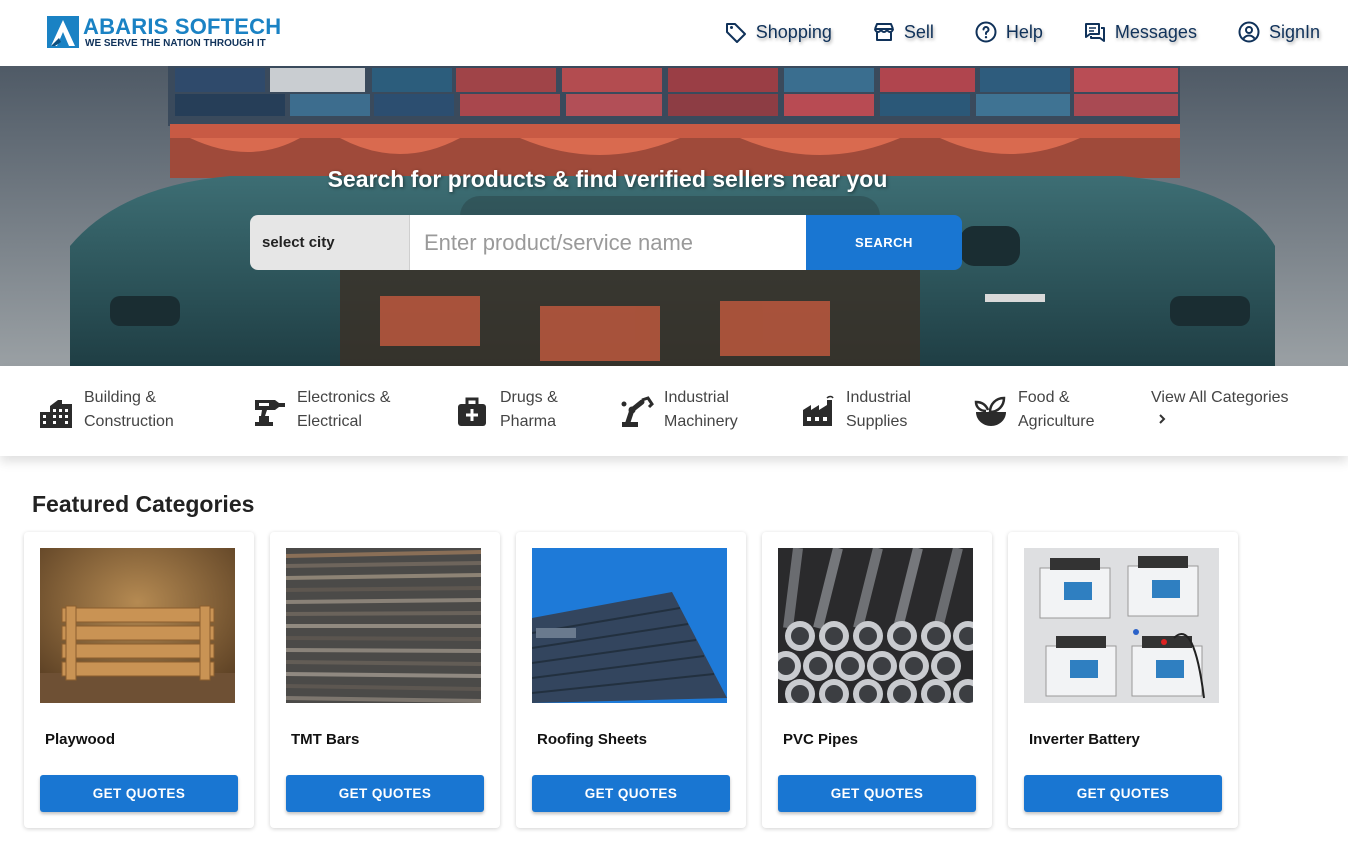 The image size is (1348, 845). Describe the element at coordinates (1056, 421) in the screenshot. I see `category-line2: Agriculture` at that location.